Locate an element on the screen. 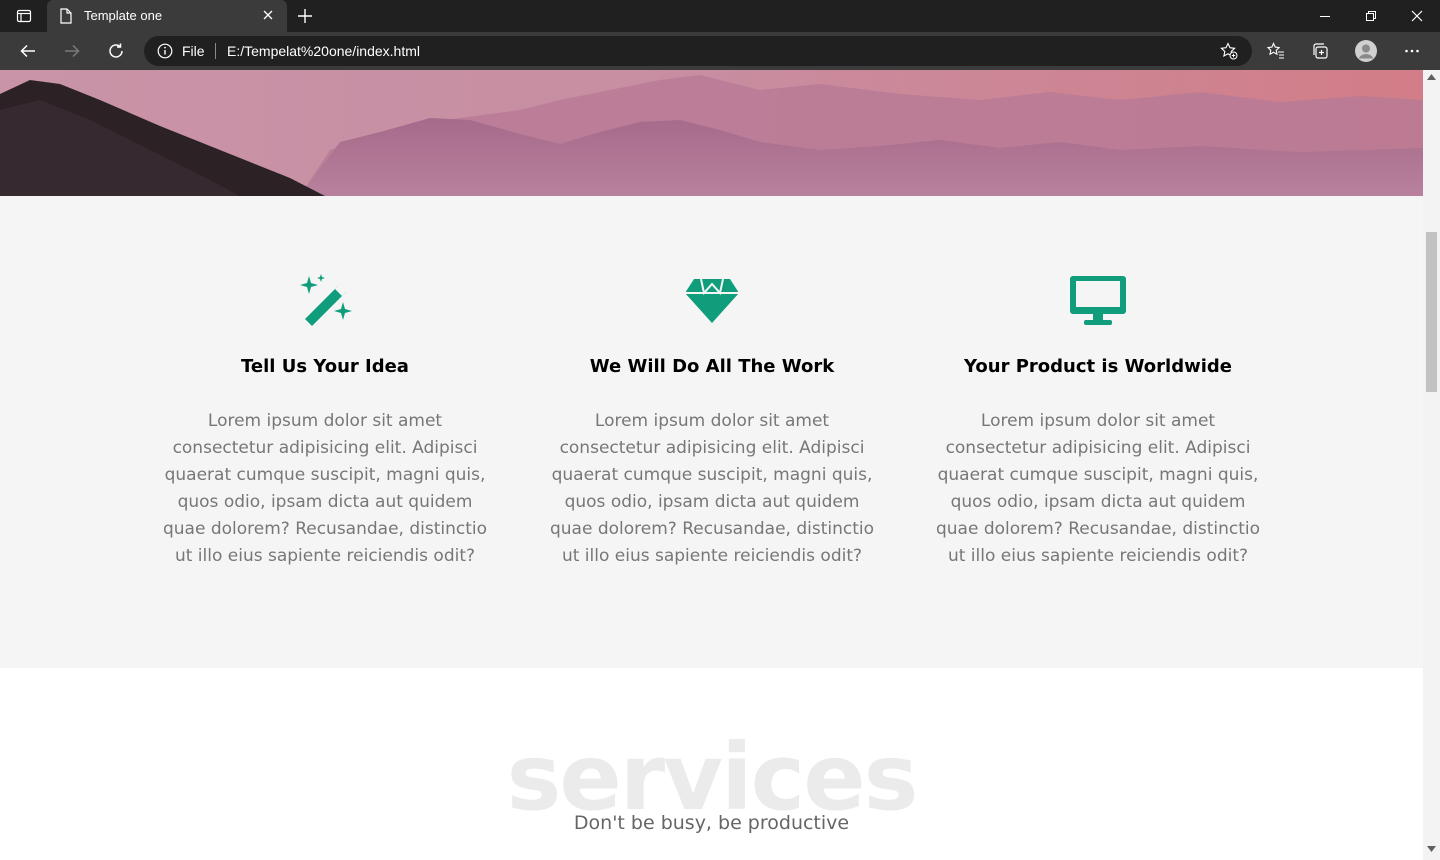  hero-mountain-image is located at coordinates (711, 133).